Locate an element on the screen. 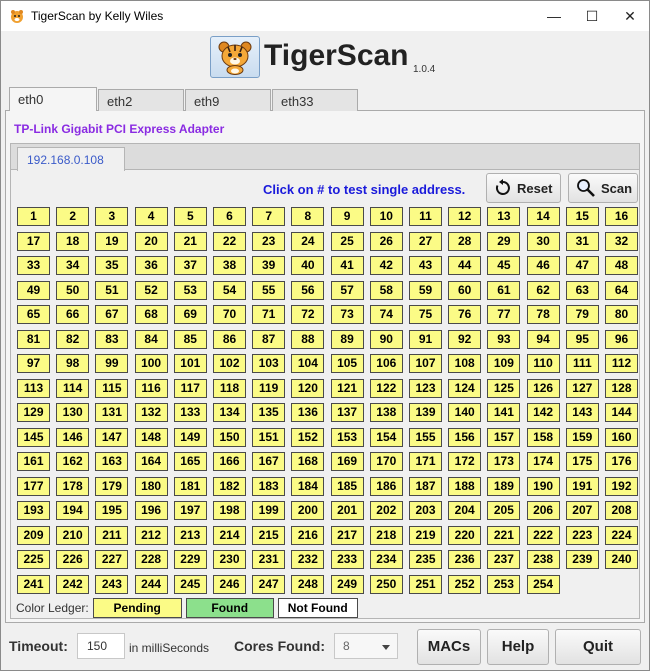 This screenshot has width=650, height=671. address-button-83: 83 is located at coordinates (112, 339).